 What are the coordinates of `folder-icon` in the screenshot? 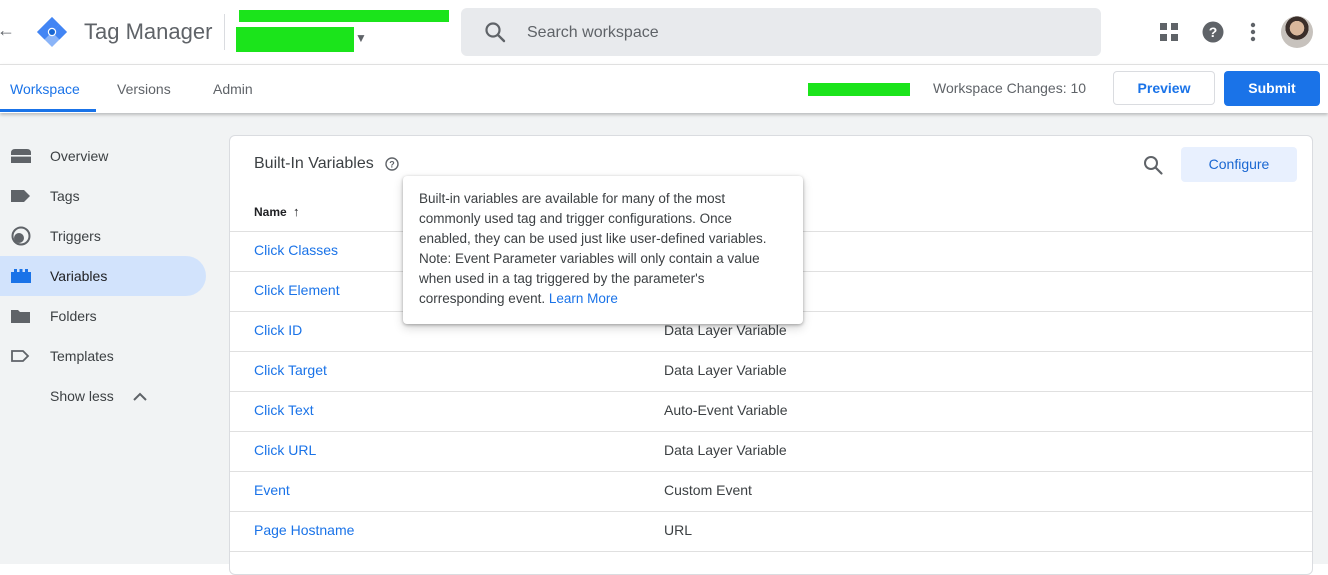 It's located at (20, 316).